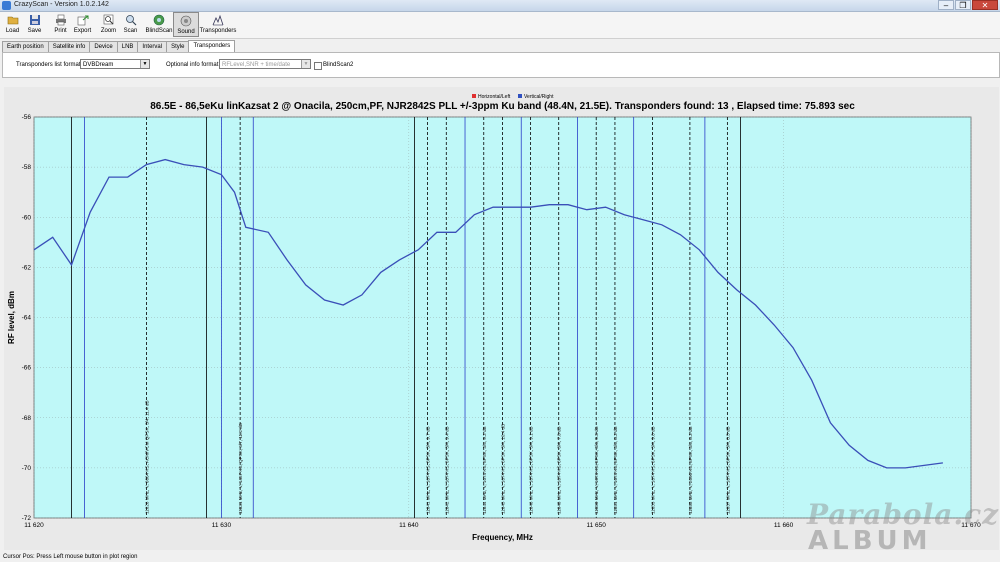 This screenshot has width=1000, height=562. I want to click on transponder-label: 11642 MHz, V, 1074 KS, 8PSK, 3/4, 9.4 dB, so click(446, 470).